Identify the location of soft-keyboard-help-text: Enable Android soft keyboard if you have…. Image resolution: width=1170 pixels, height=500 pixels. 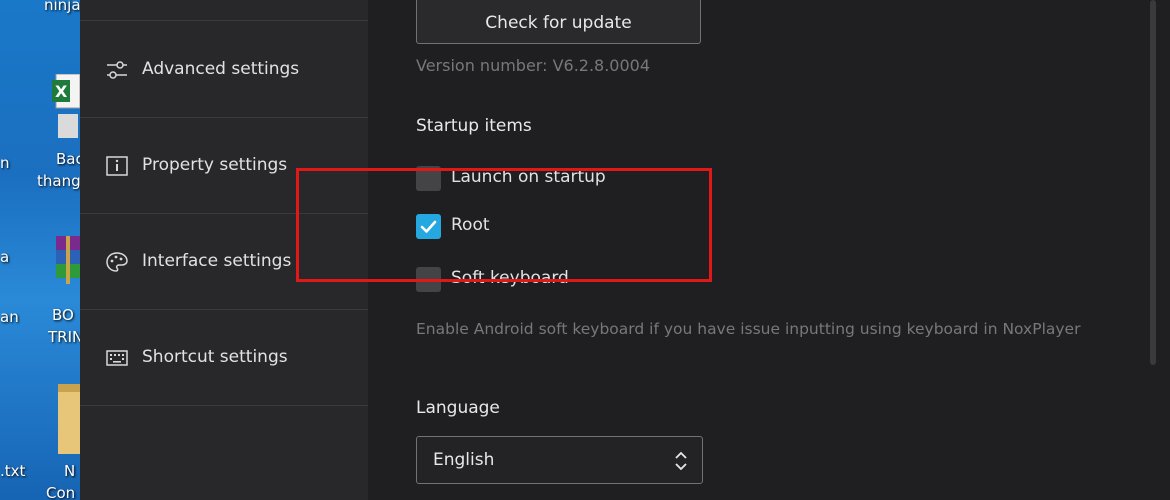
(748, 329).